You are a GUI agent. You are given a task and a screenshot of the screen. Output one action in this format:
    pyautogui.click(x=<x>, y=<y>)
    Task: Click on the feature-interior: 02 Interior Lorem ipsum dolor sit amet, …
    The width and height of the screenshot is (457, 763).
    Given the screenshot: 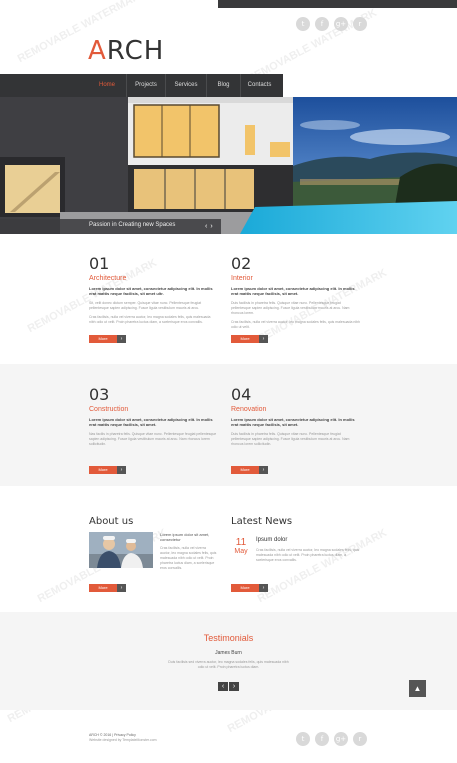 What is the action you would take?
    pyautogui.click(x=296, y=292)
    